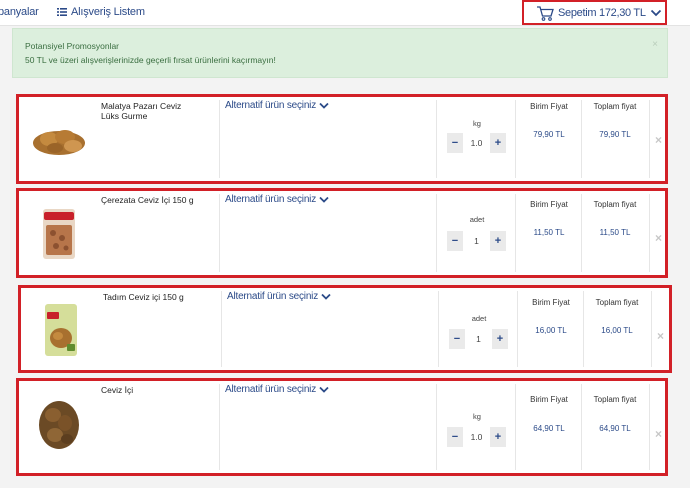  I want to click on total-price-value: 64,90 TL, so click(615, 428).